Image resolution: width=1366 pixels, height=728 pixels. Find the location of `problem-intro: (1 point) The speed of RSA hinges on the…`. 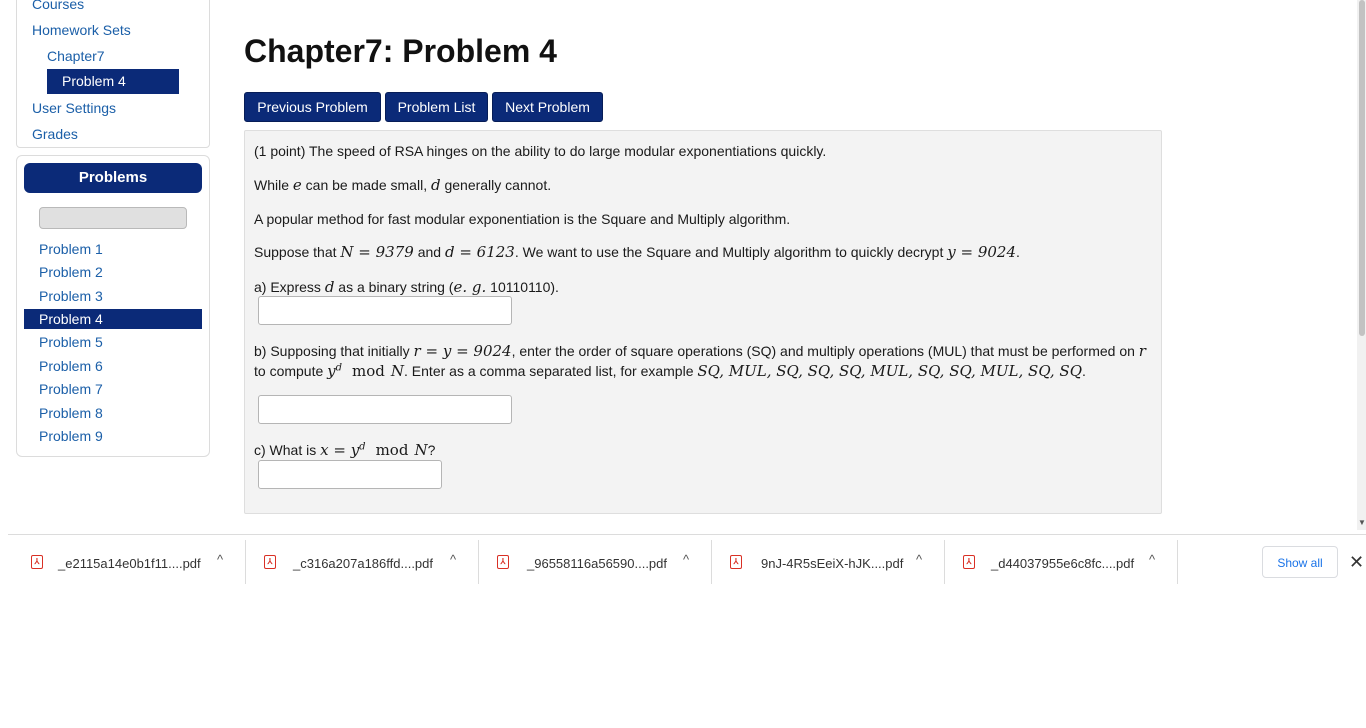

problem-intro: (1 point) The speed of RSA hinges on the… is located at coordinates (540, 151).